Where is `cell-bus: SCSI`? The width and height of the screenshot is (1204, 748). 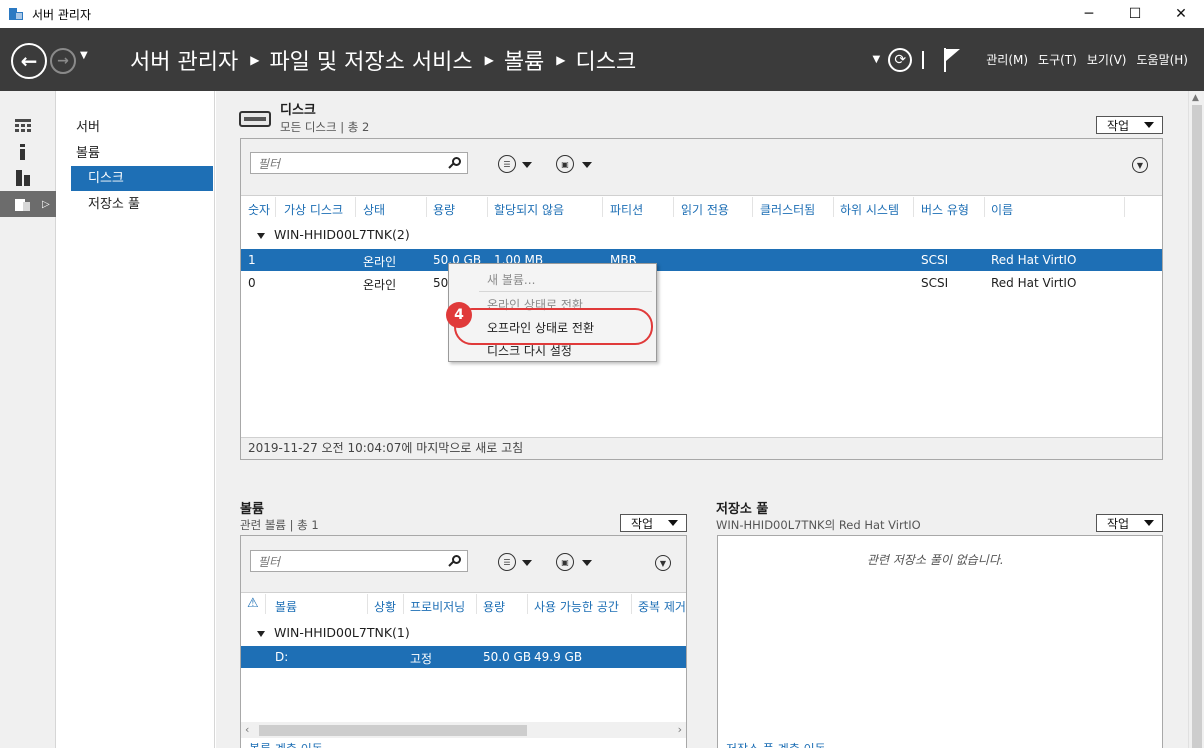 cell-bus: SCSI is located at coordinates (935, 283).